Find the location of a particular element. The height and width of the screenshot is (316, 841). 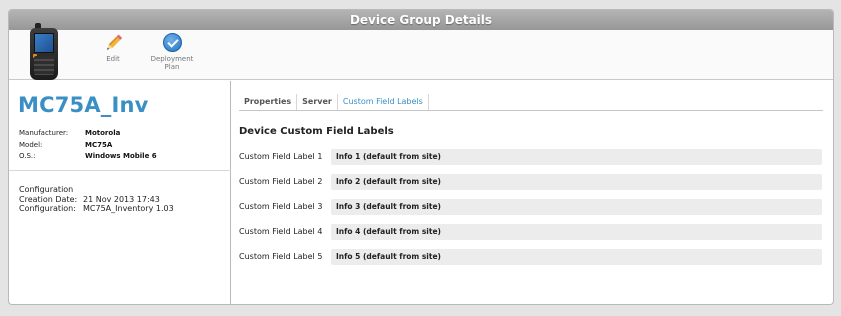

config-row: Creation Date: 21 Nov 2013 17:43 is located at coordinates (96, 200).